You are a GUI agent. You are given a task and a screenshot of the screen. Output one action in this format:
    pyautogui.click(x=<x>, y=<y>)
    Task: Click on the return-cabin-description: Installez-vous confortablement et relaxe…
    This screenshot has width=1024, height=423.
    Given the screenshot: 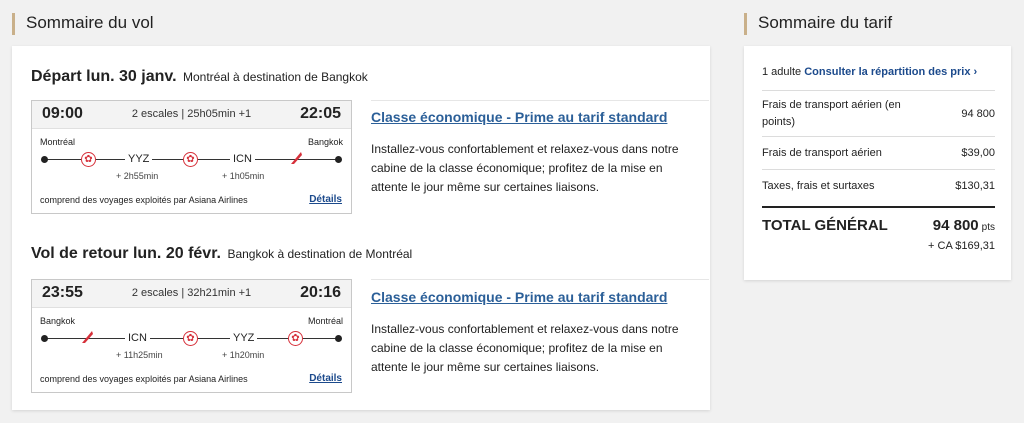 What is the action you would take?
    pyautogui.click(x=525, y=348)
    